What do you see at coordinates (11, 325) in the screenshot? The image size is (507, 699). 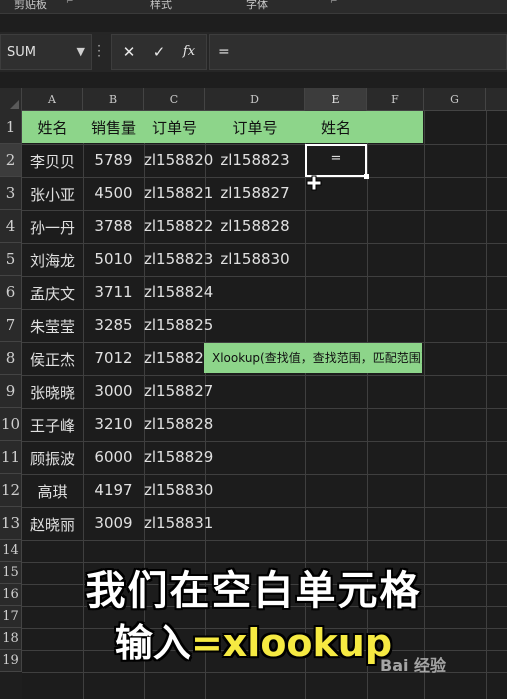 I see `row-header-7: 7` at bounding box center [11, 325].